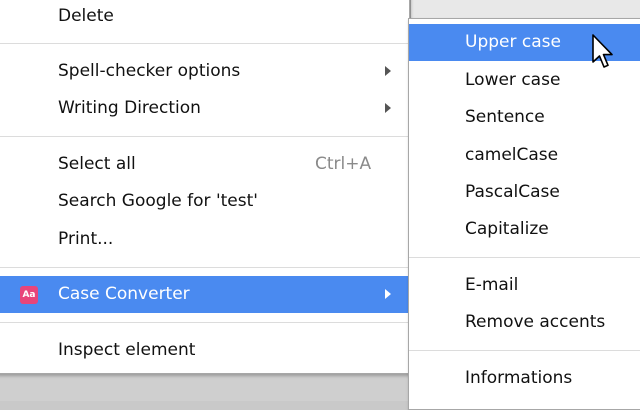  I want to click on submenu-item-email: E-mail, so click(524, 285).